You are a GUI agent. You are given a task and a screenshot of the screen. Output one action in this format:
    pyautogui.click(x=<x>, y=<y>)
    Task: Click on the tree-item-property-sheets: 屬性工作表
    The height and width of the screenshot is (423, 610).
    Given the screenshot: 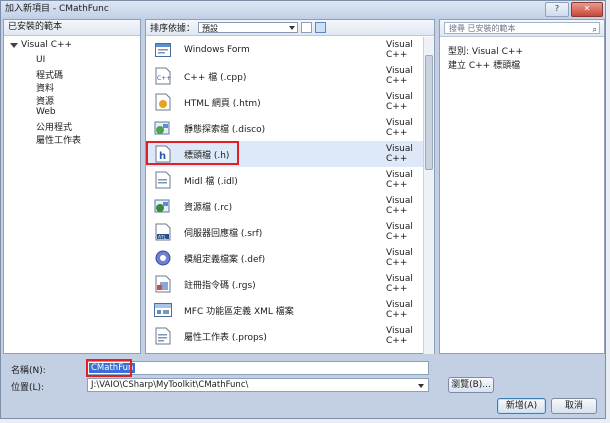 What is the action you would take?
    pyautogui.click(x=58, y=139)
    